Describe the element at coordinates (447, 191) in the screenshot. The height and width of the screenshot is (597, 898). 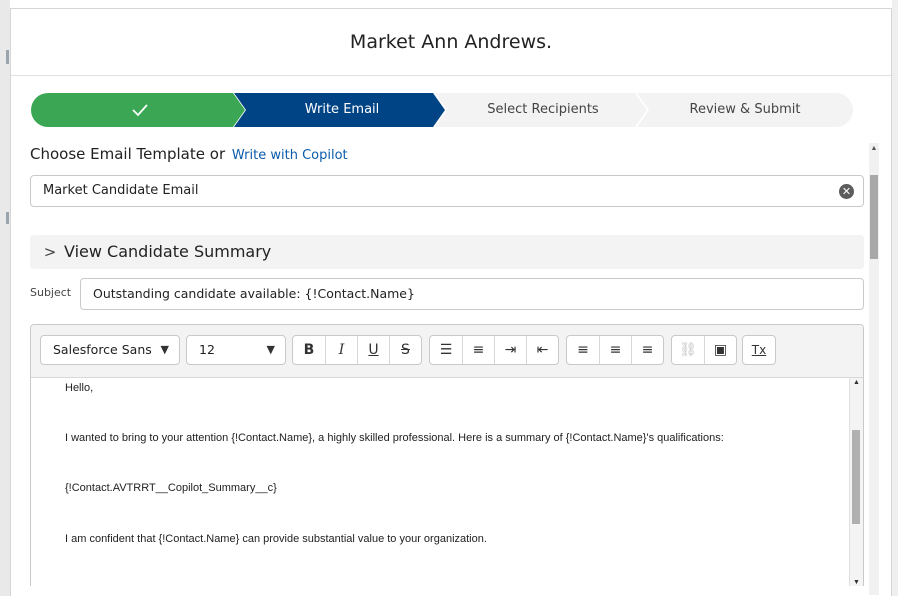
I see `email-template-combobox: Market Candidate Email ✕` at that location.